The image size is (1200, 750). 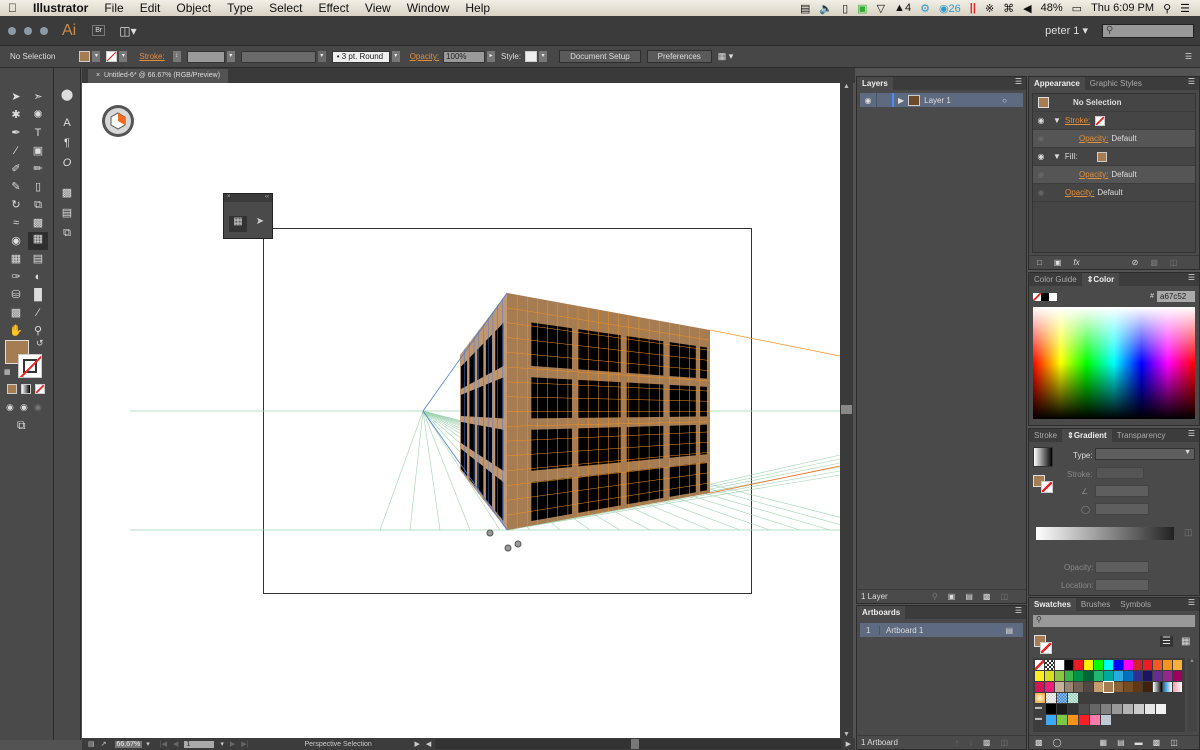 What do you see at coordinates (971, 742) in the screenshot?
I see `move-down-icon: ↓` at bounding box center [971, 742].